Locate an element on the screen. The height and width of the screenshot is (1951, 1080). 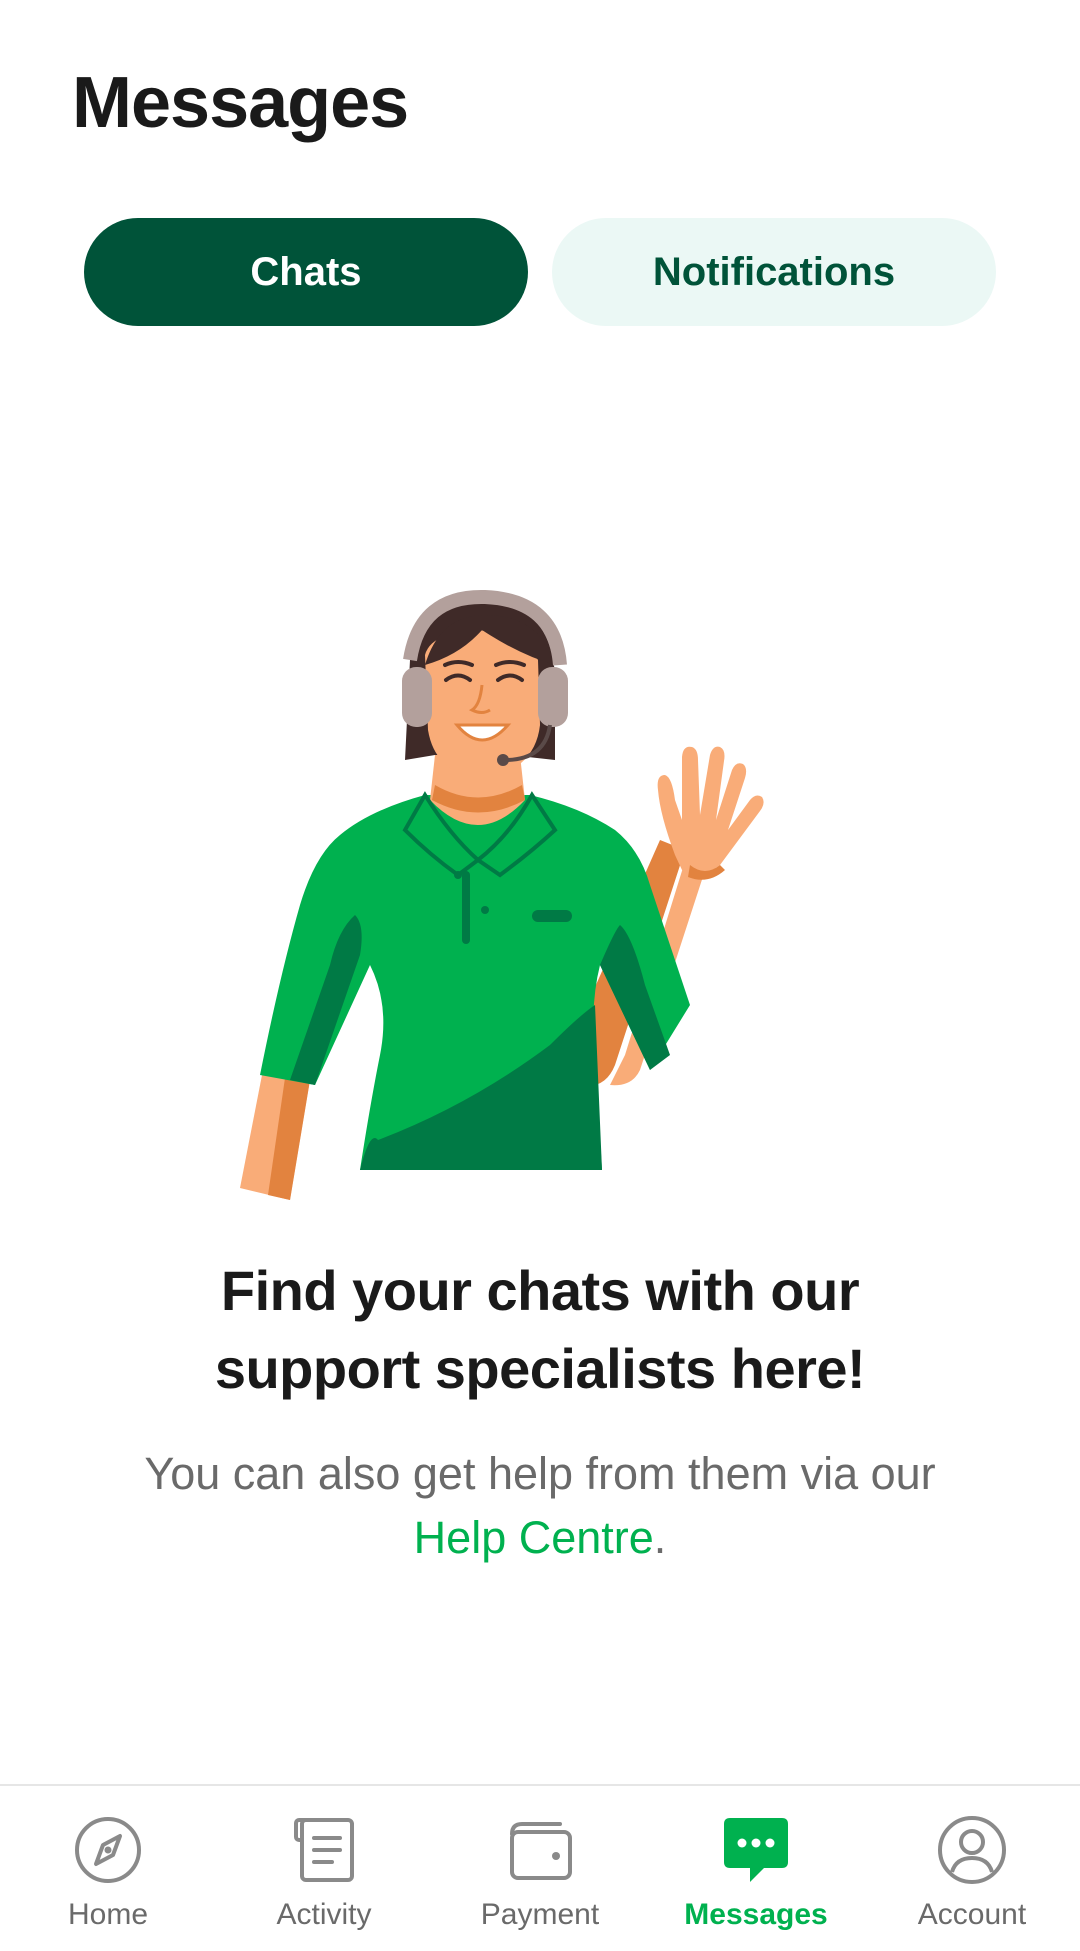
nav-item-home: Home is located at coordinates (108, 1868).